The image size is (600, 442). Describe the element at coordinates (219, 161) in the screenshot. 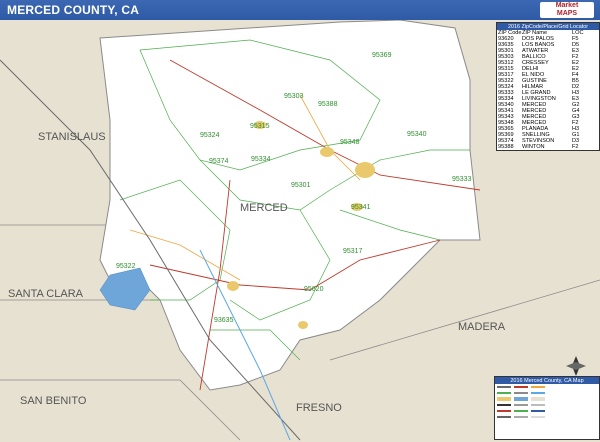

I see `zip-label: 95374` at that location.